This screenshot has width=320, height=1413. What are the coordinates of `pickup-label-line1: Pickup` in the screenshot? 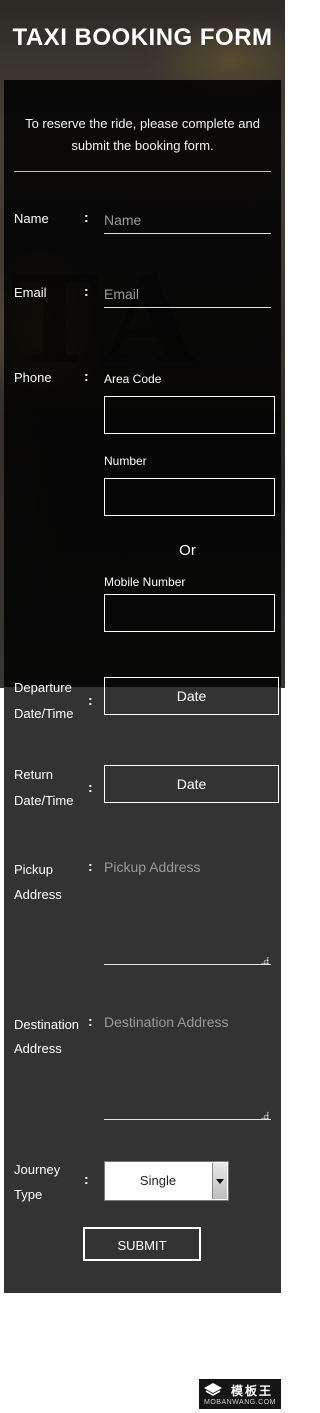 It's located at (34, 869).